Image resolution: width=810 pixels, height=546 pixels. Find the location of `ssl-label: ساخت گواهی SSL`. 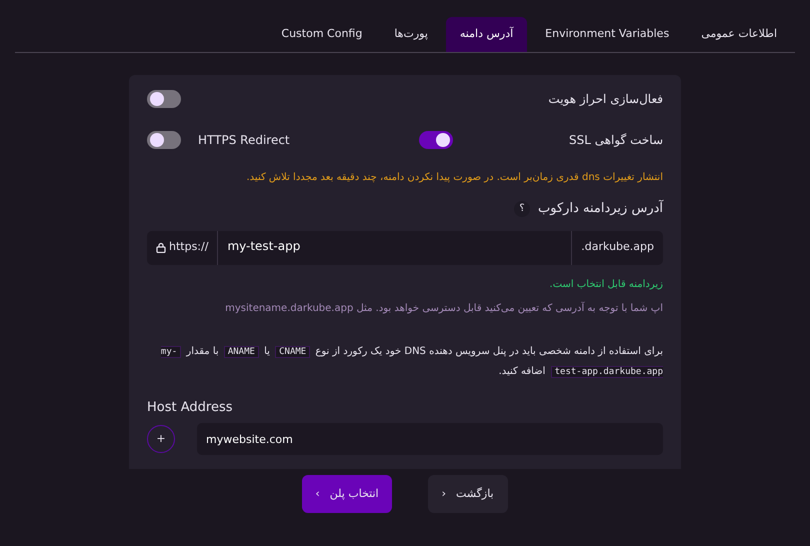

ssl-label: ساخت گواهی SSL is located at coordinates (615, 140).